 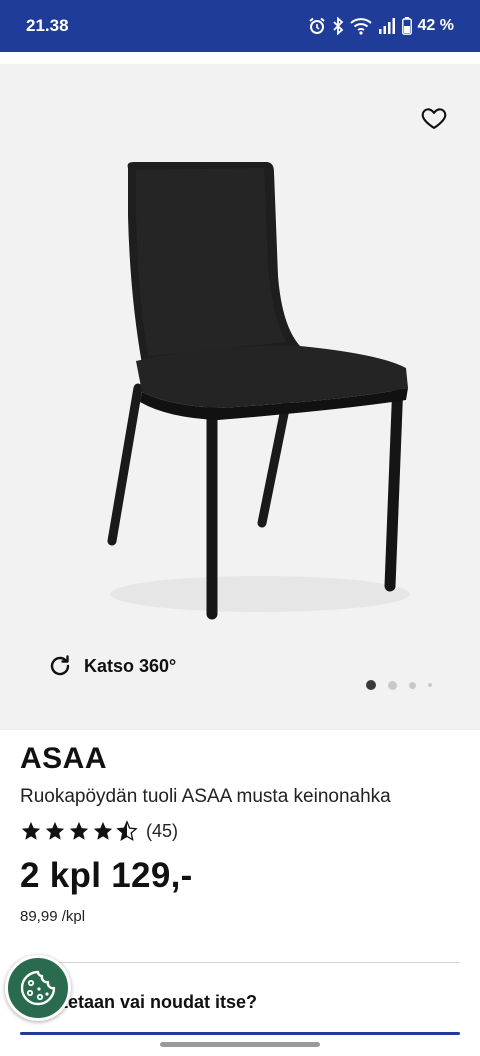 I want to click on status-bar: 21.38 42 %, so click(x=240, y=26).